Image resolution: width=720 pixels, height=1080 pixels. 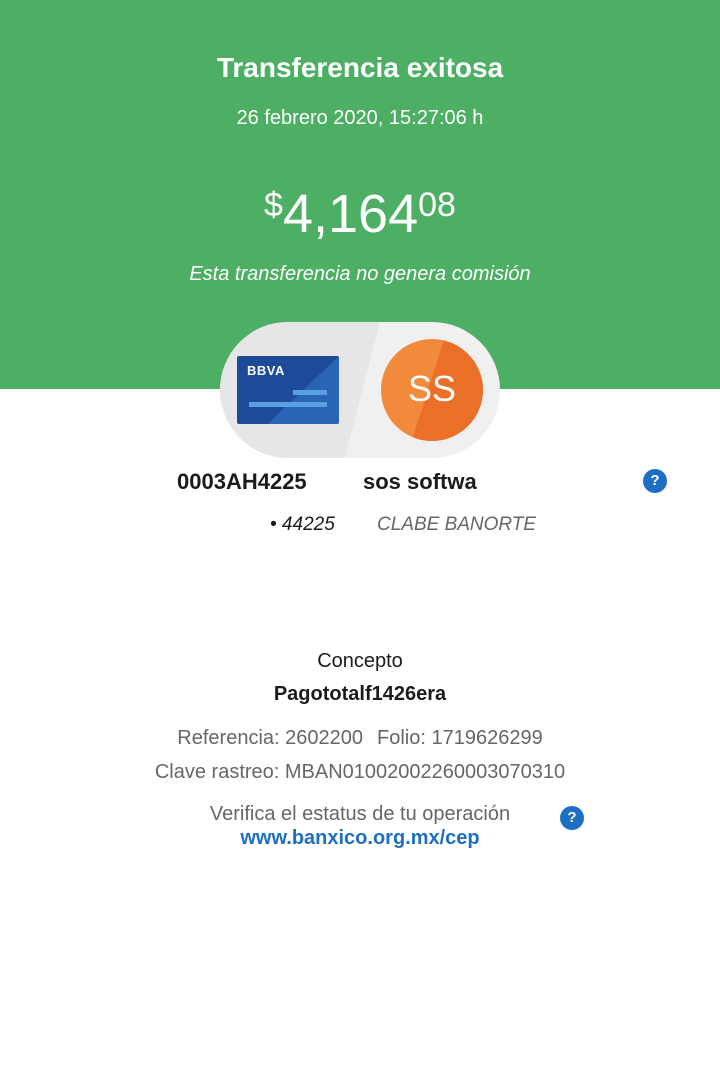 I want to click on banxico-cep-link: www.banxico.org.mx/cep, so click(x=360, y=838).